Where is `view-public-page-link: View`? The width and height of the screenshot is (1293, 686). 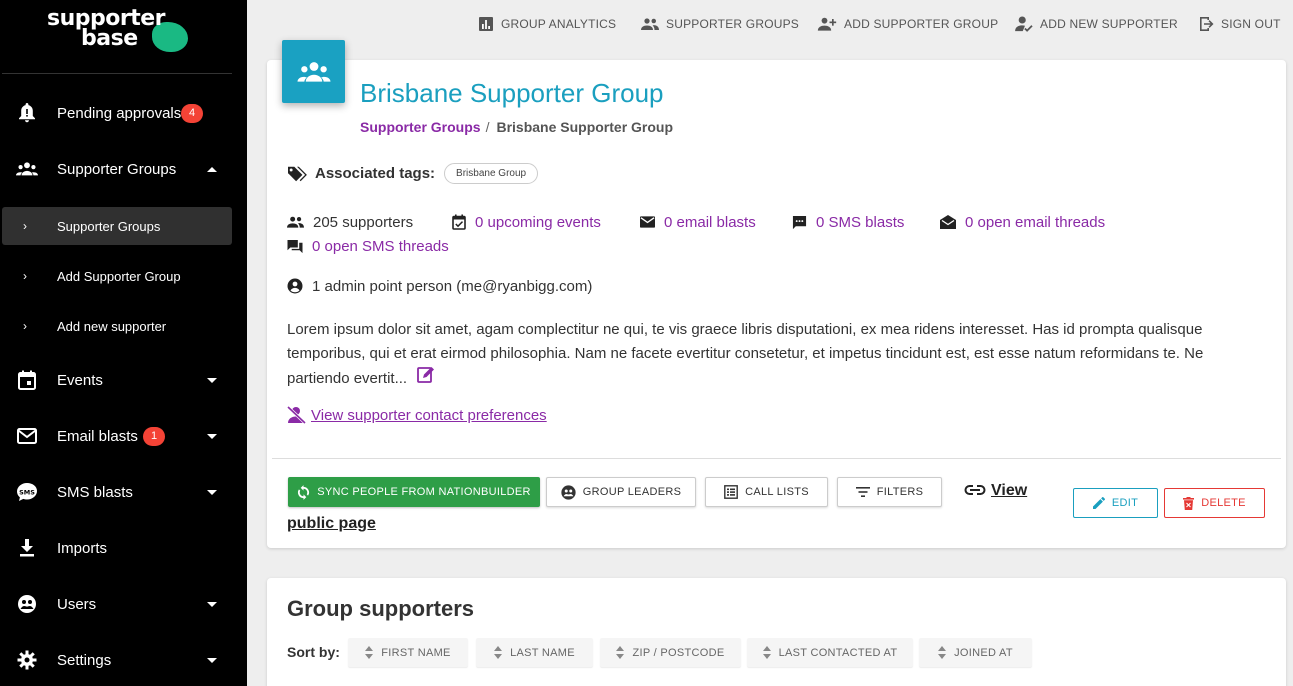 view-public-page-link: View is located at coordinates (1009, 491).